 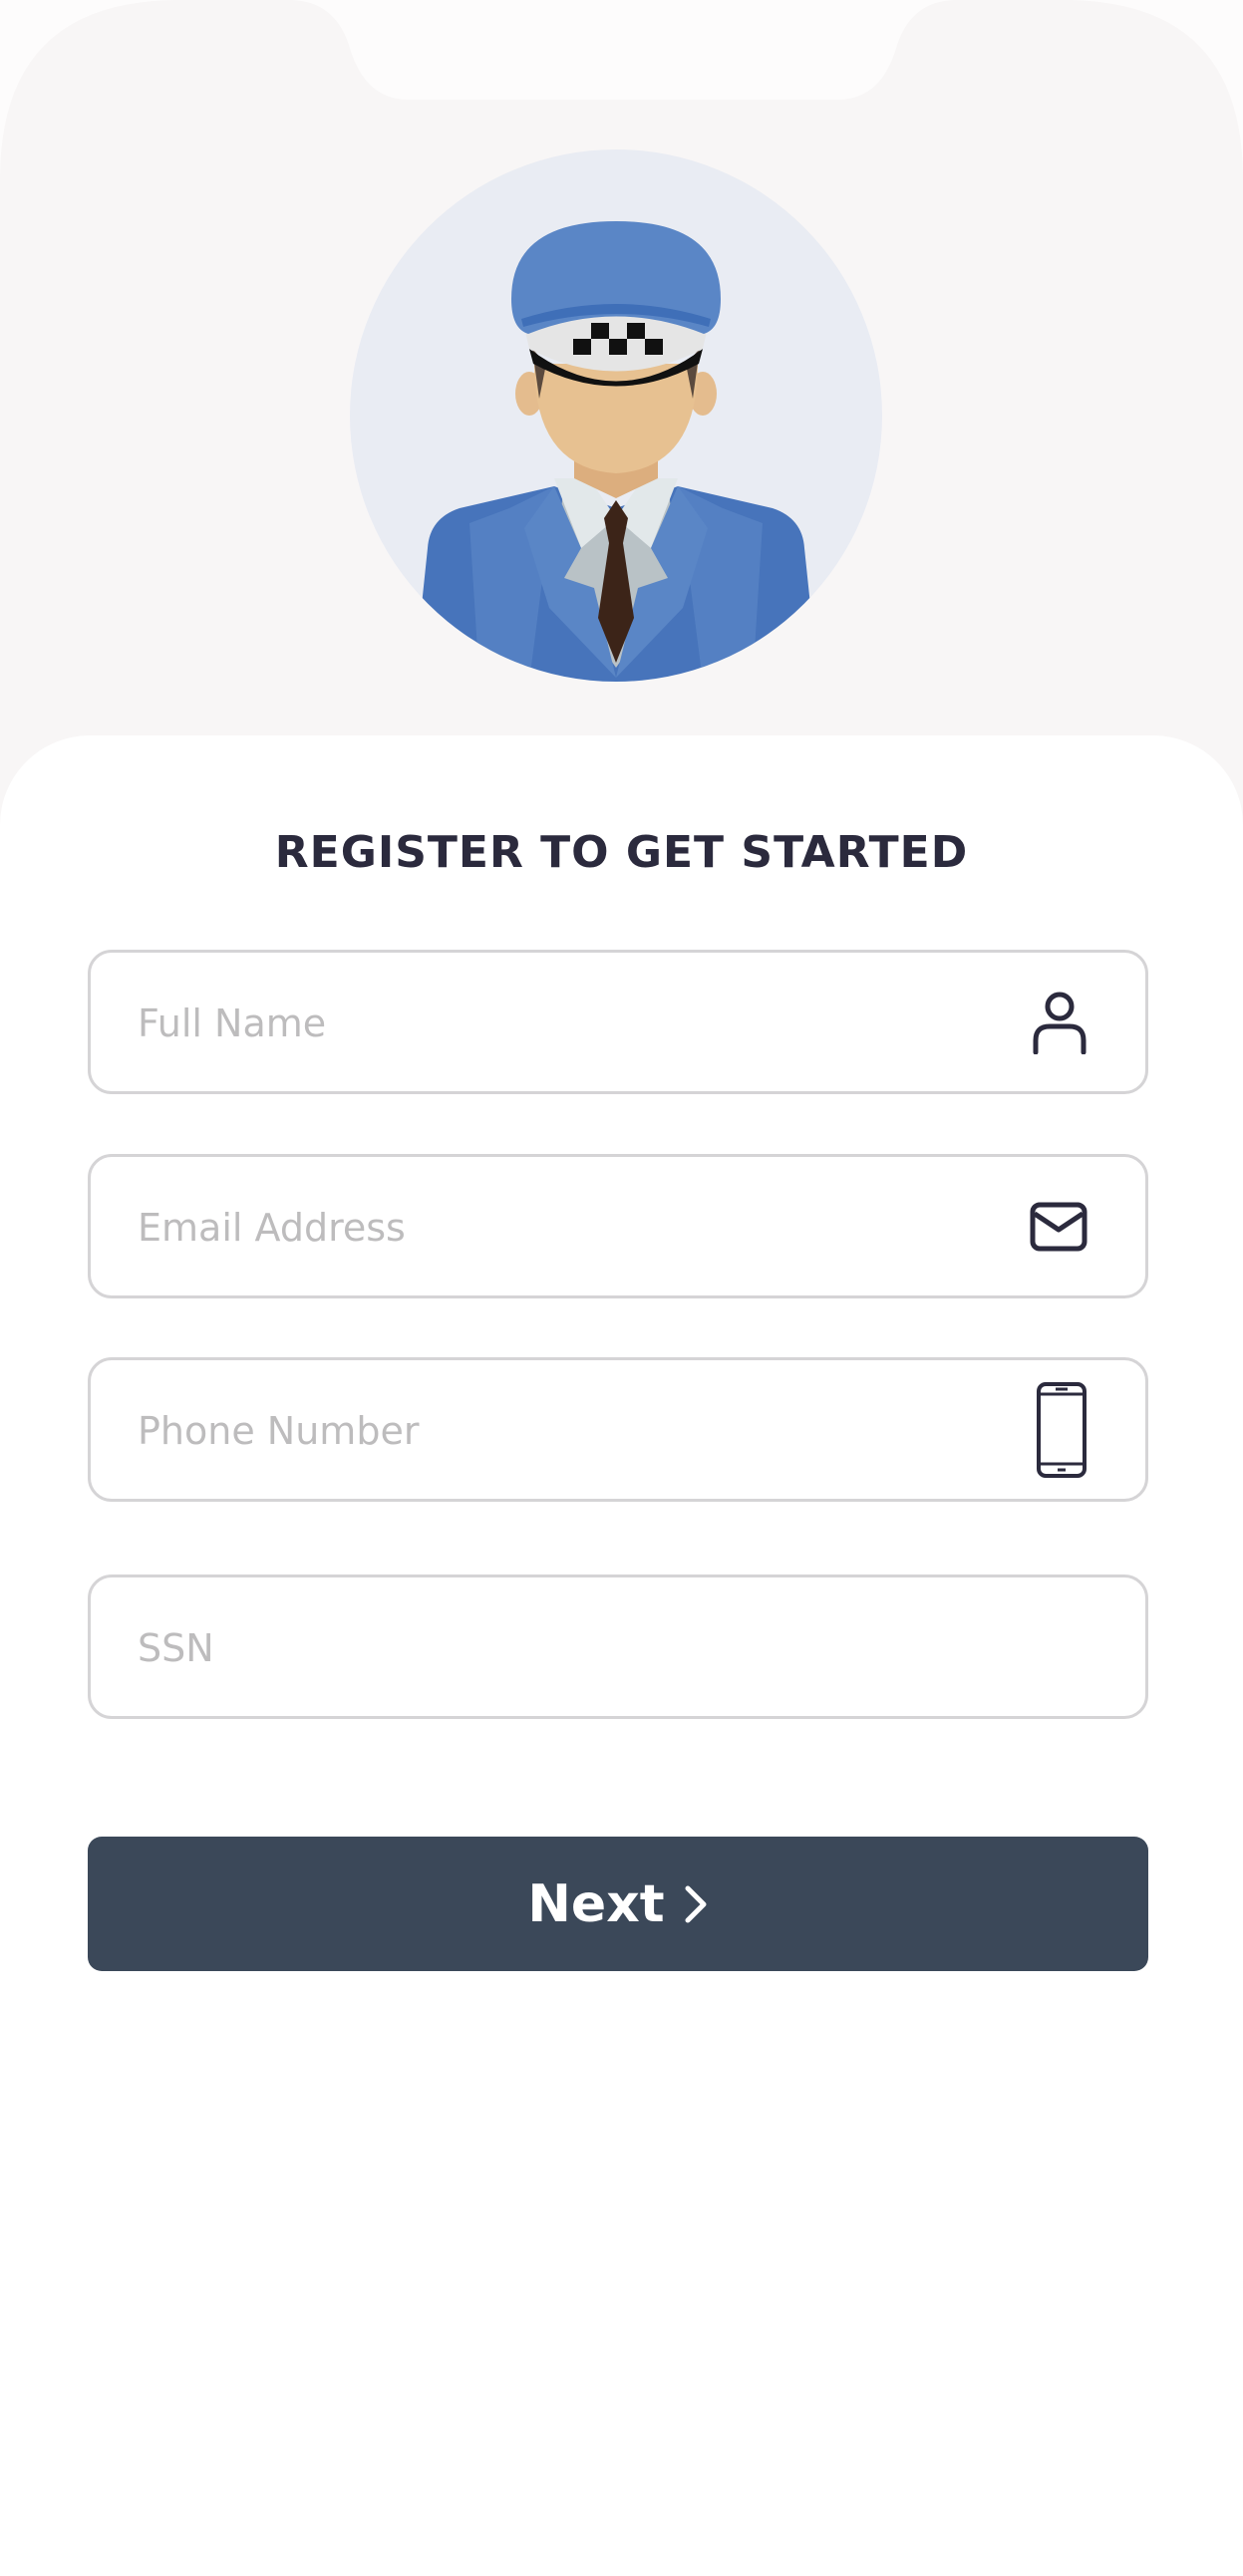 I want to click on phone-field, so click(x=618, y=1429).